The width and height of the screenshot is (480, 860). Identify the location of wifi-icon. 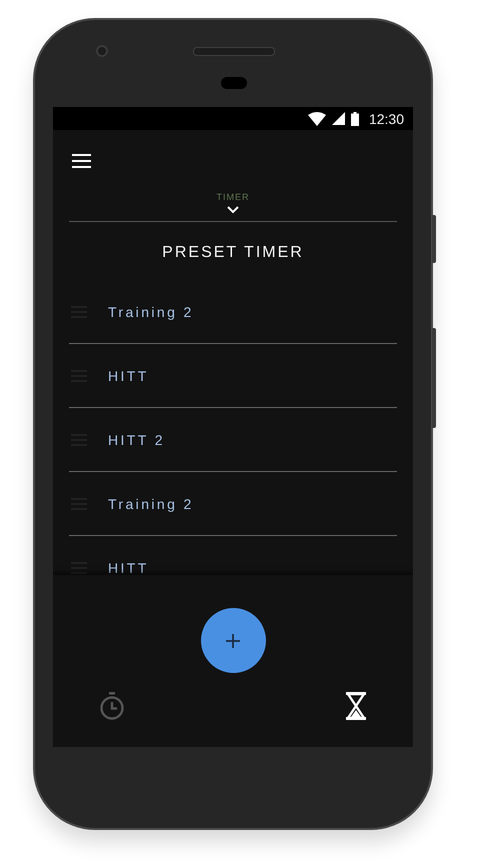
(317, 119).